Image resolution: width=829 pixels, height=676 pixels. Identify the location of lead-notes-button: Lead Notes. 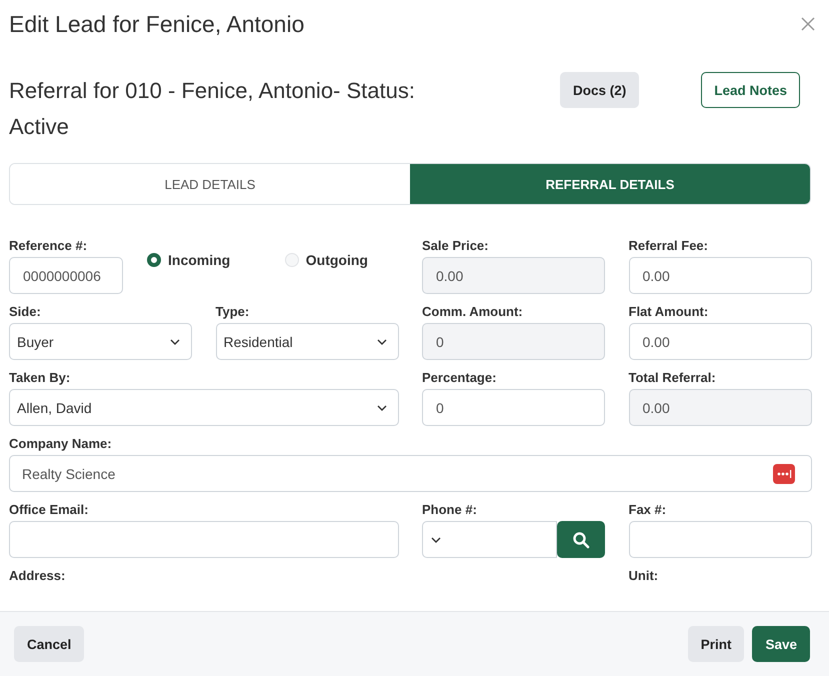
(750, 90).